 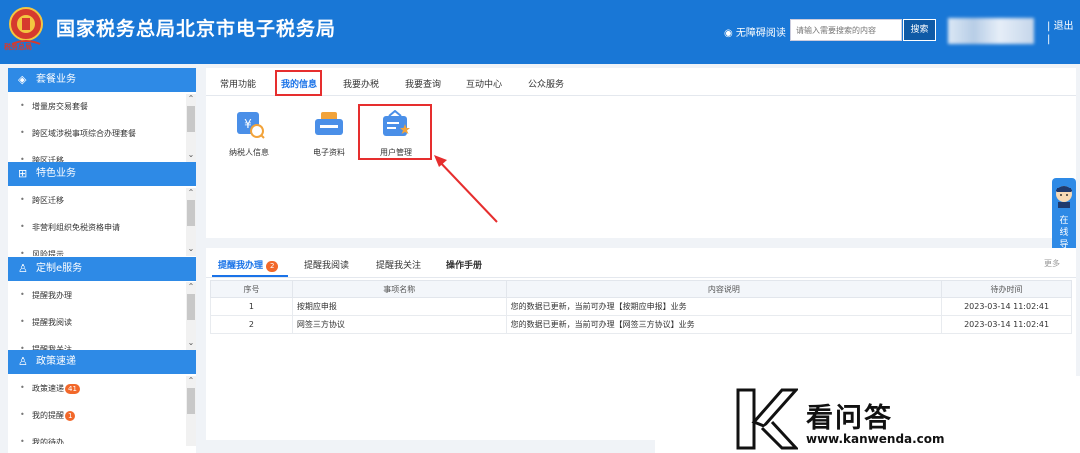 I want to click on cell-name: 网签三方协议, so click(x=399, y=324).